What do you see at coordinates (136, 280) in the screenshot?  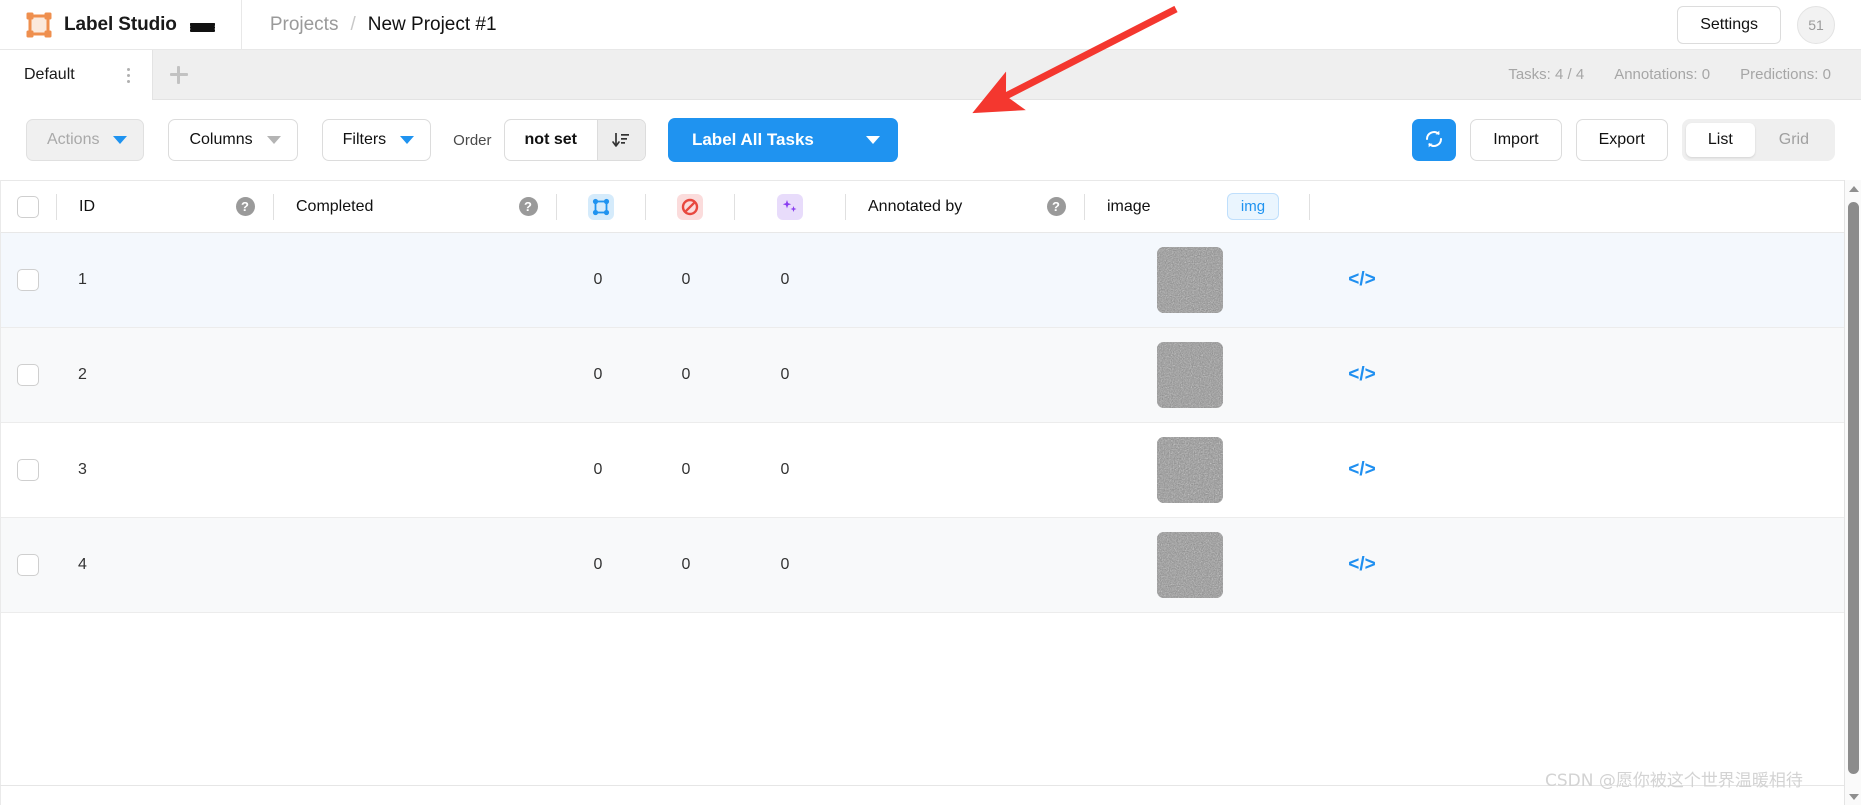 I see `cell-id: 1` at bounding box center [136, 280].